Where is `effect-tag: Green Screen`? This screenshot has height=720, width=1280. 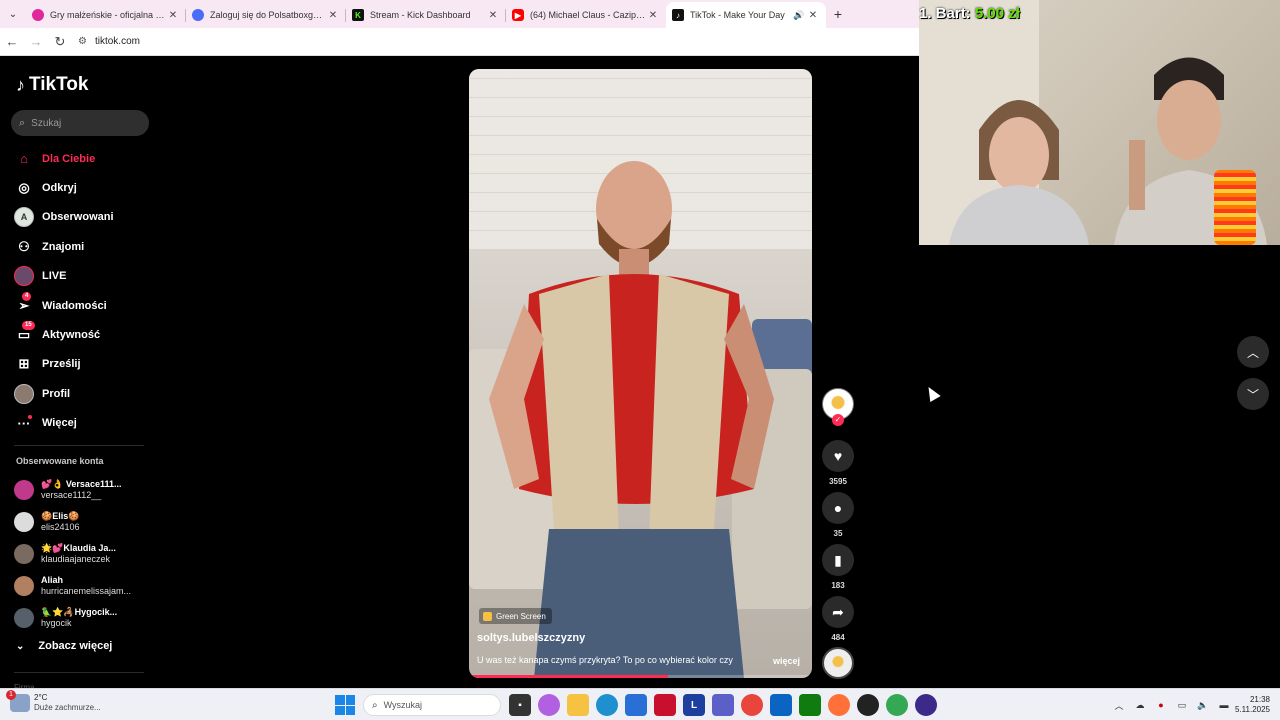
effect-tag: Green Screen is located at coordinates (515, 616).